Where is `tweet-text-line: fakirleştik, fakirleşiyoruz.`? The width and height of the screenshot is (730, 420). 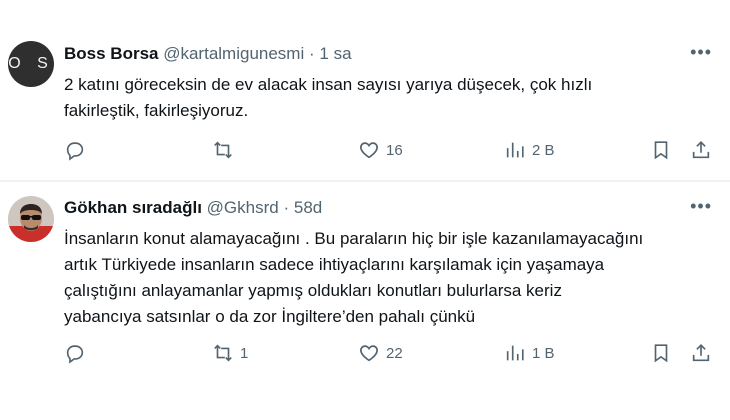
tweet-text-line: fakirleştik, fakirleşiyoruz. is located at coordinates (156, 110).